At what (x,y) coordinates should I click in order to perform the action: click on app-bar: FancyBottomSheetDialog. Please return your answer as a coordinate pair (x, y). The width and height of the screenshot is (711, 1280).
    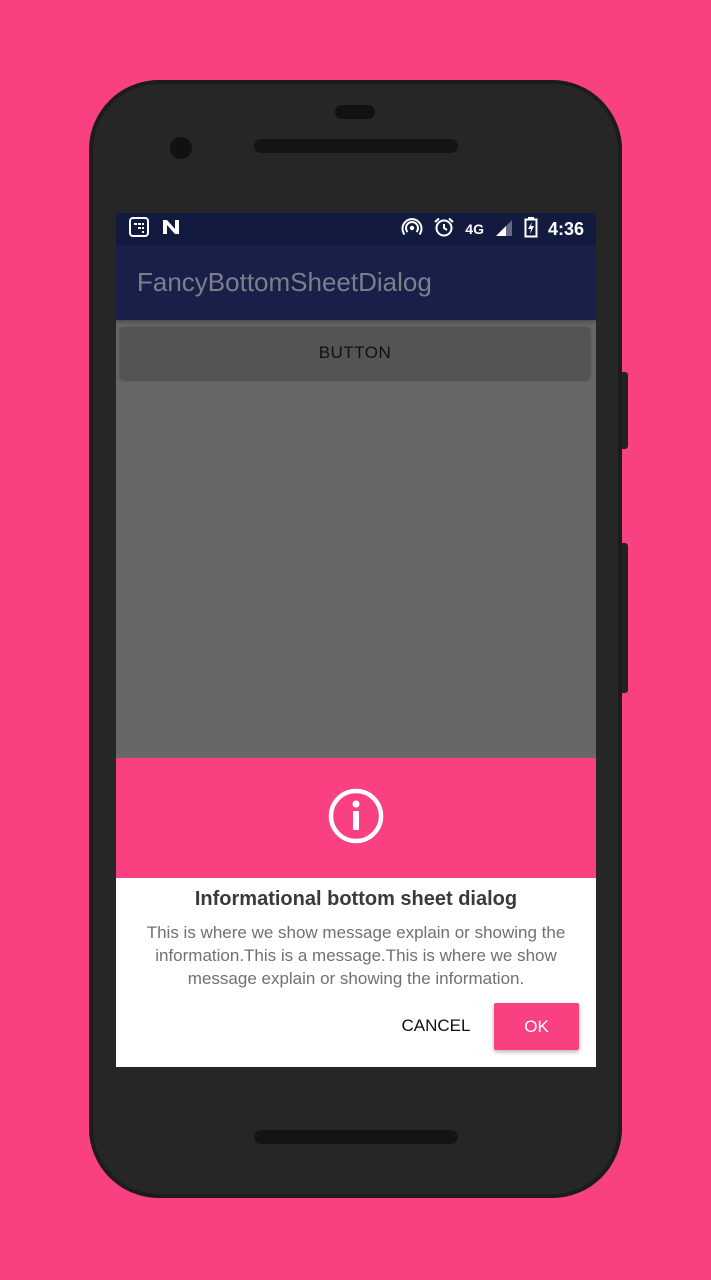
    Looking at the image, I should click on (356, 282).